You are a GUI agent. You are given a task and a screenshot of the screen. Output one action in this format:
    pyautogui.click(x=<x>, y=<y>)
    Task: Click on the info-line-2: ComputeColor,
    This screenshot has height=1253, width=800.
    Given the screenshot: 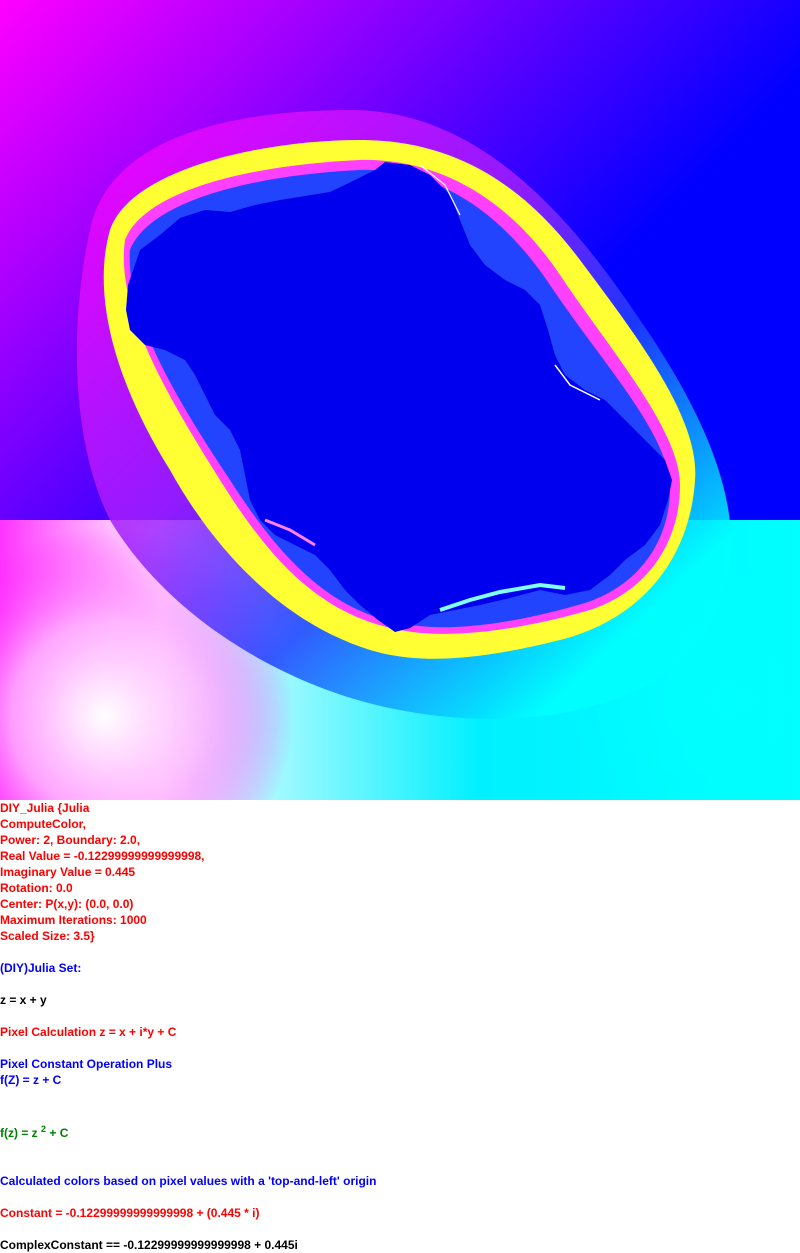 What is the action you would take?
    pyautogui.click(x=43, y=824)
    